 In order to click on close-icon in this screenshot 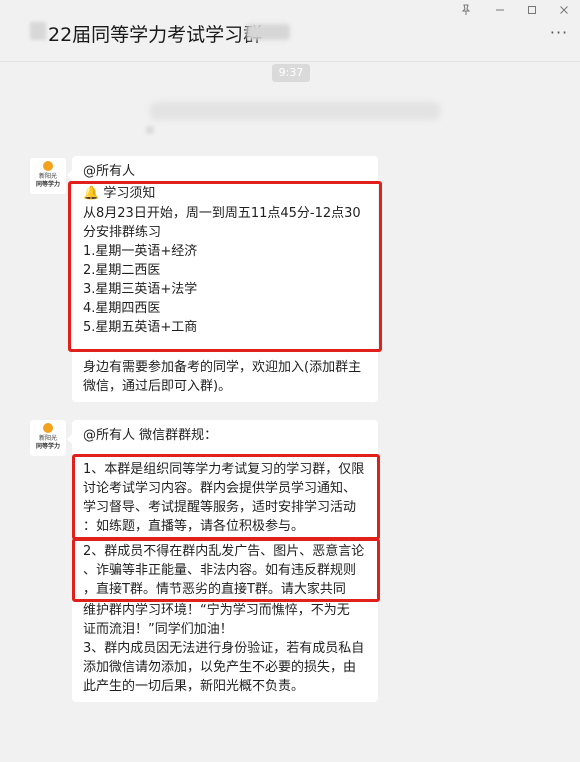, I will do `click(564, 12)`.